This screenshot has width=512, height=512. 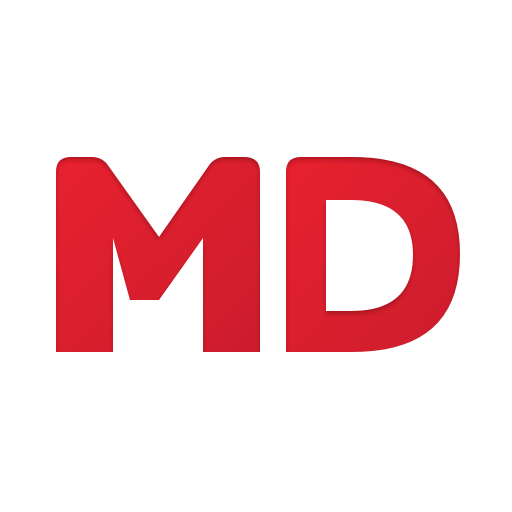 What do you see at coordinates (373, 254) in the screenshot?
I see `logo-letter-d` at bounding box center [373, 254].